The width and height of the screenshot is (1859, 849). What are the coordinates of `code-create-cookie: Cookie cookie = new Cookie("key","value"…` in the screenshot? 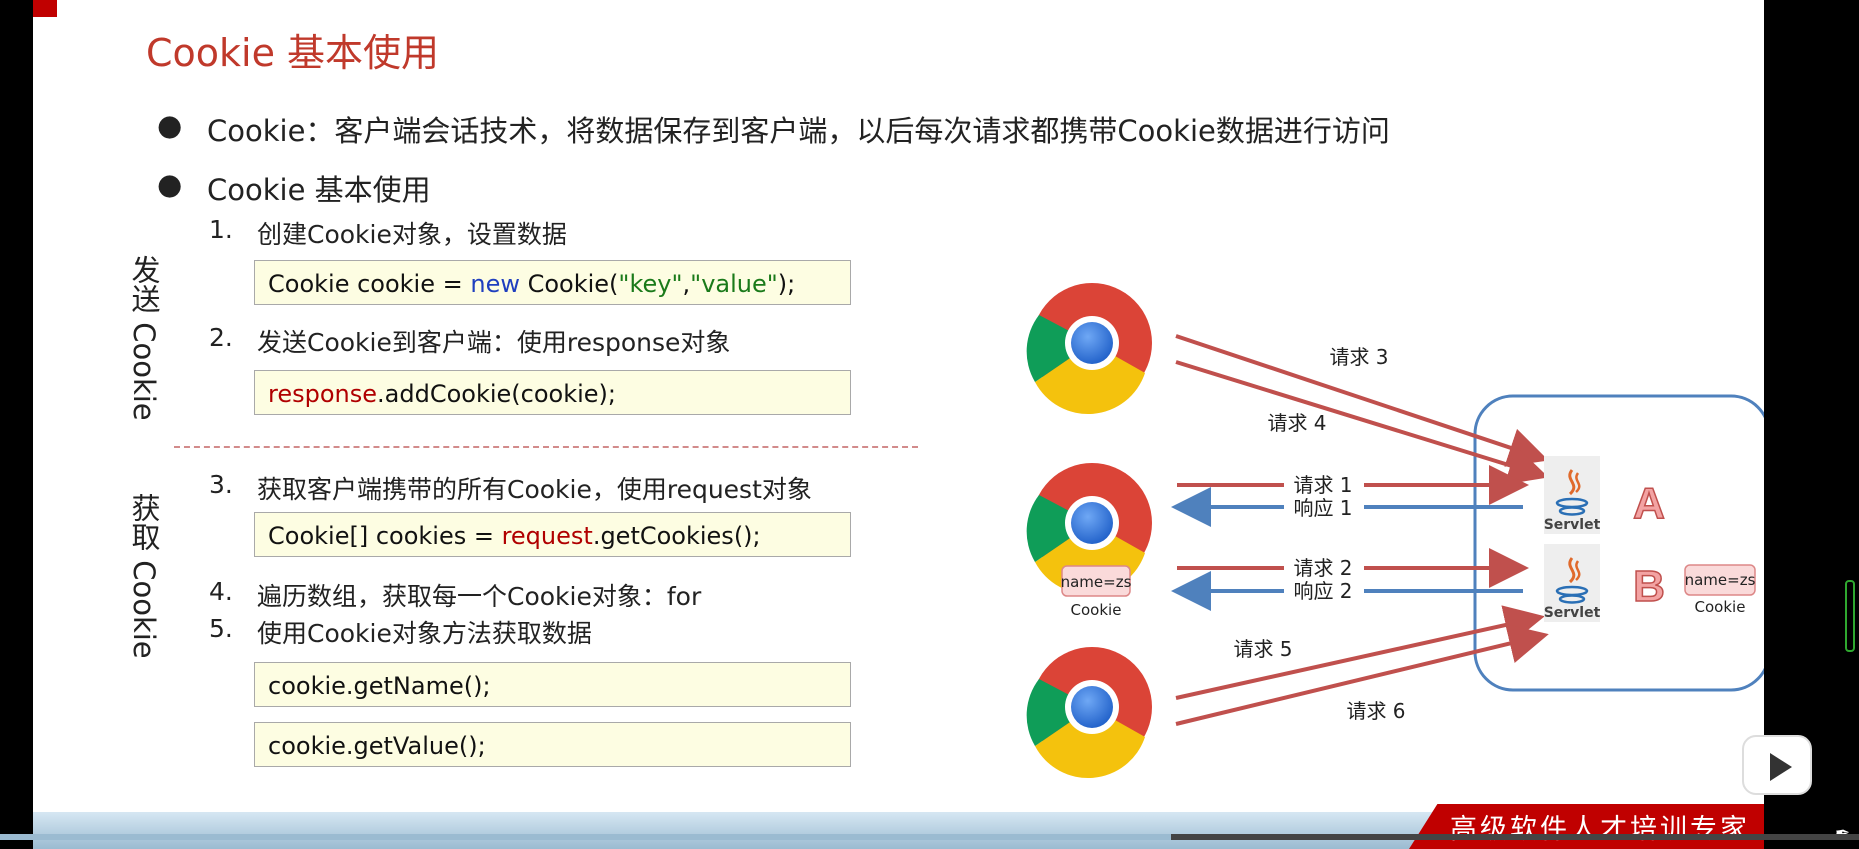 It's located at (552, 282).